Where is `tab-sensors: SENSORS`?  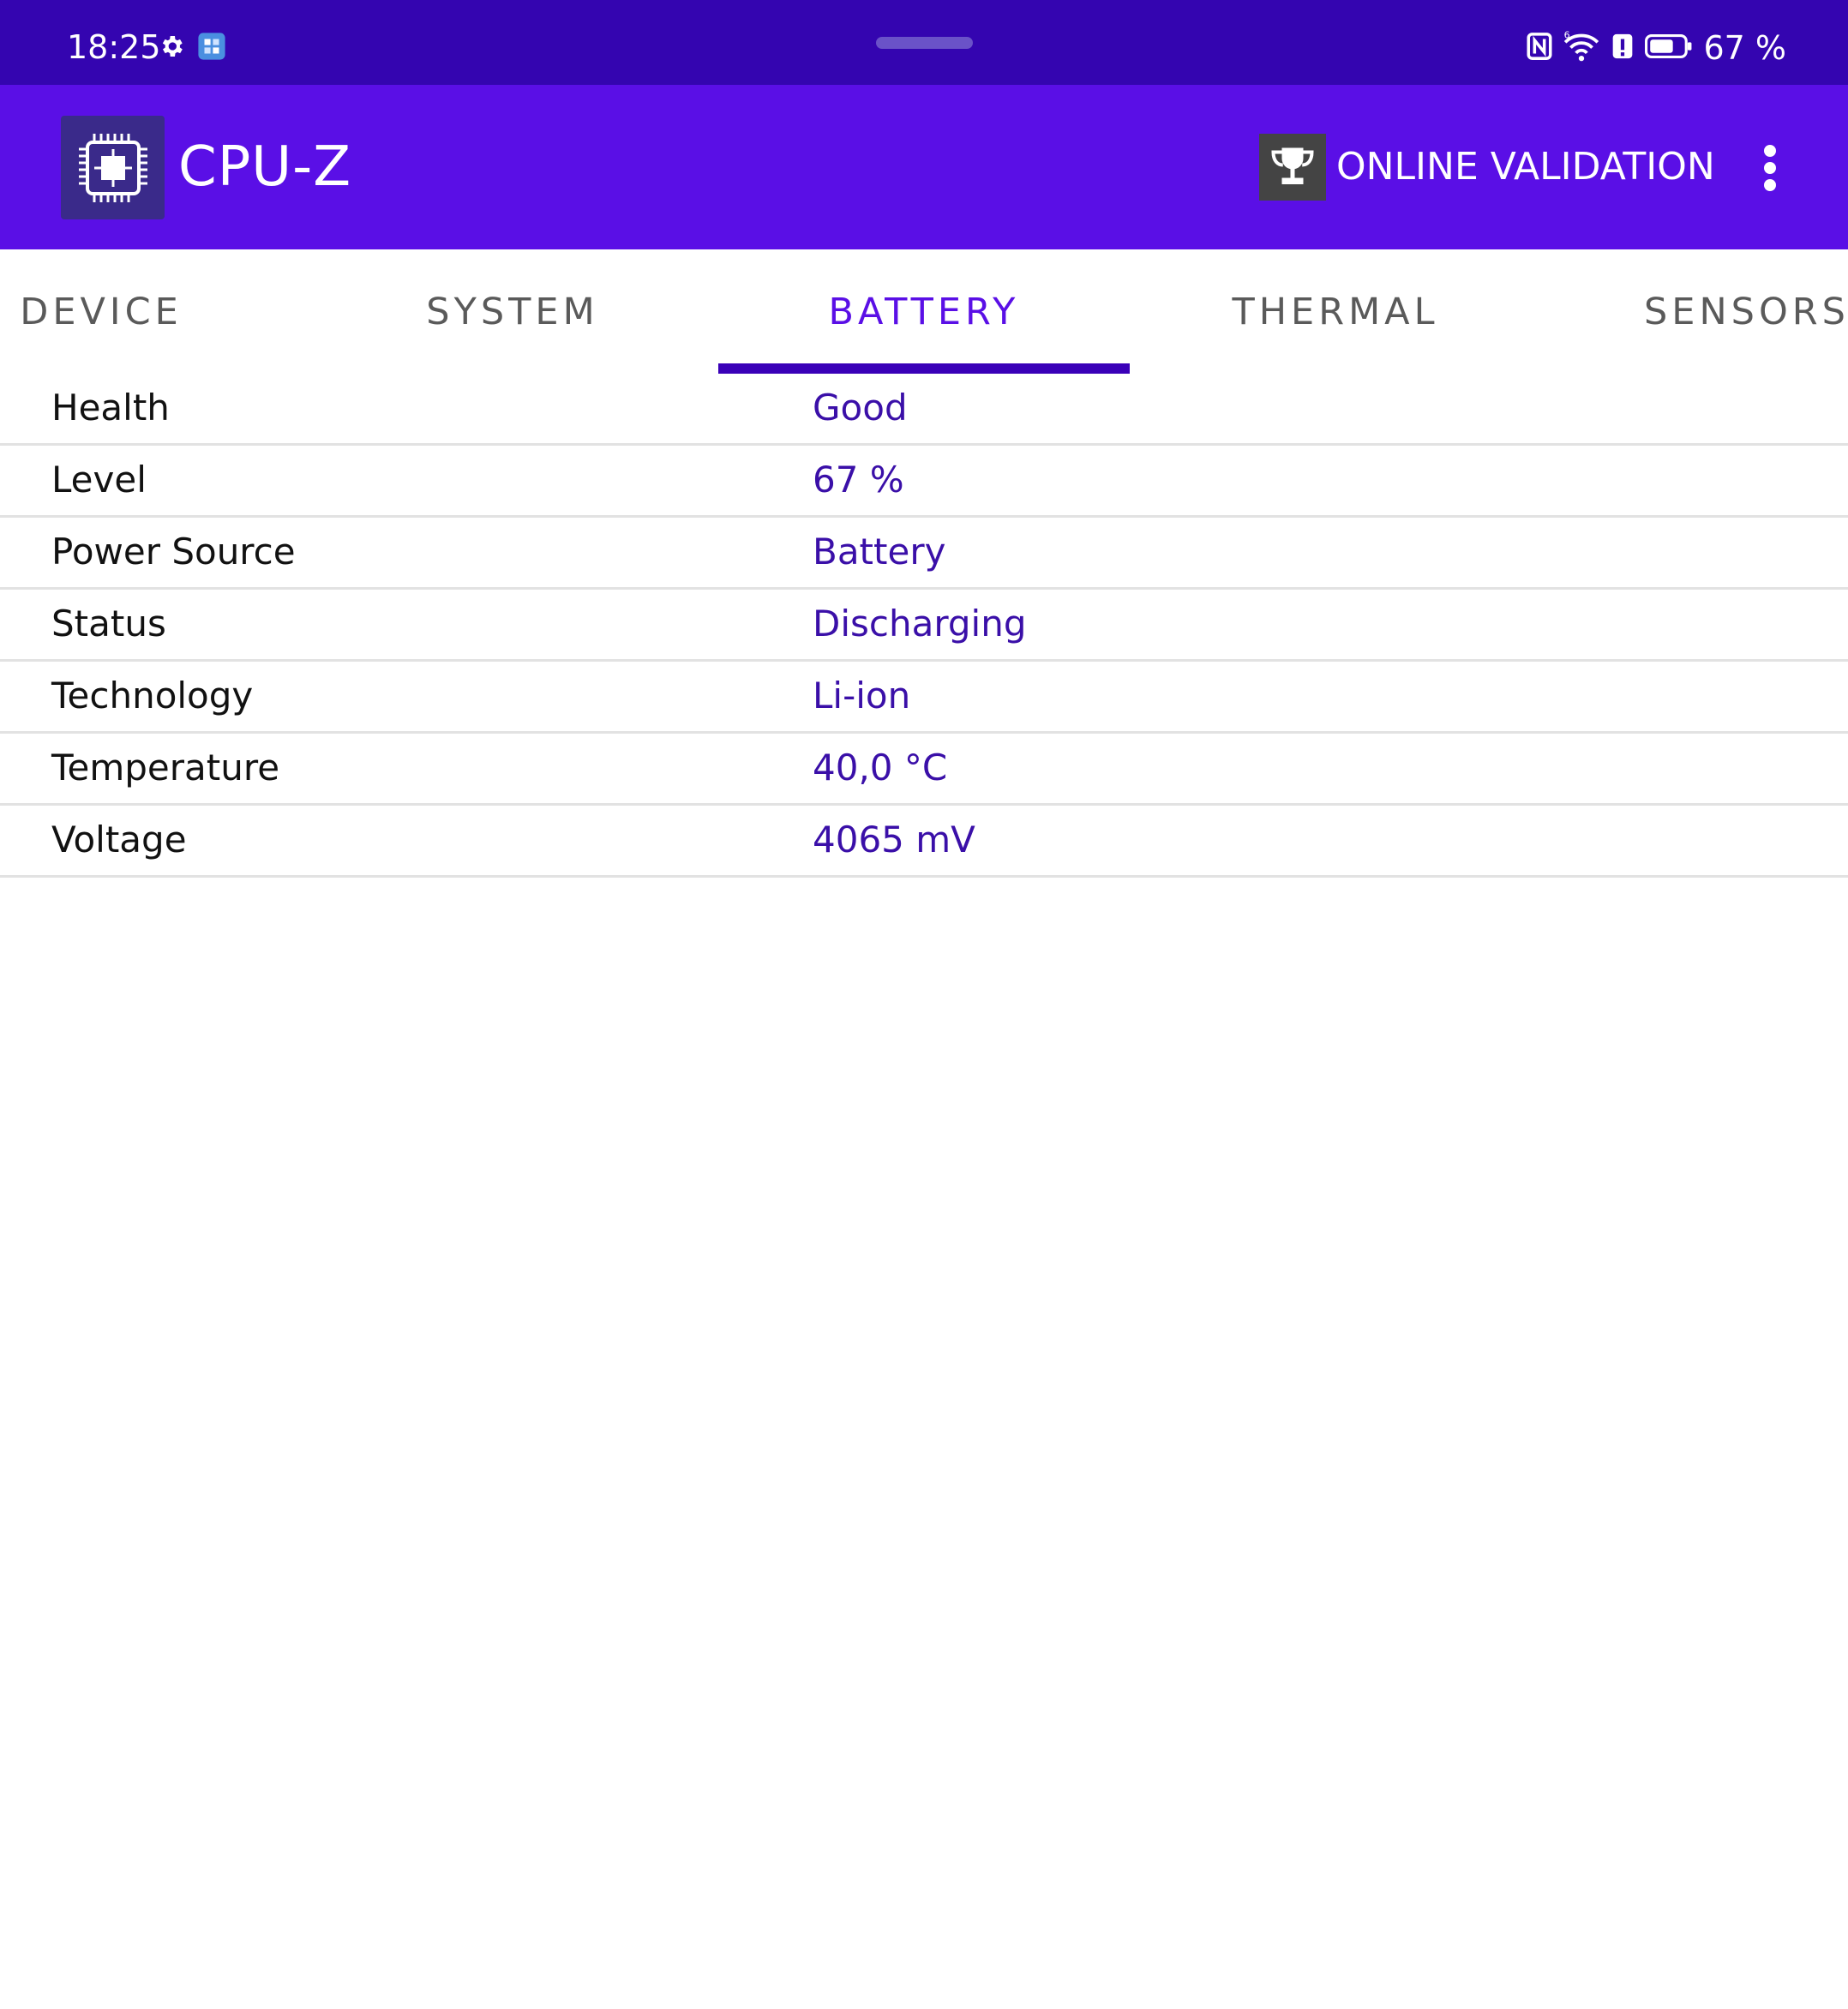
tab-sensors: SENSORS is located at coordinates (1694, 311).